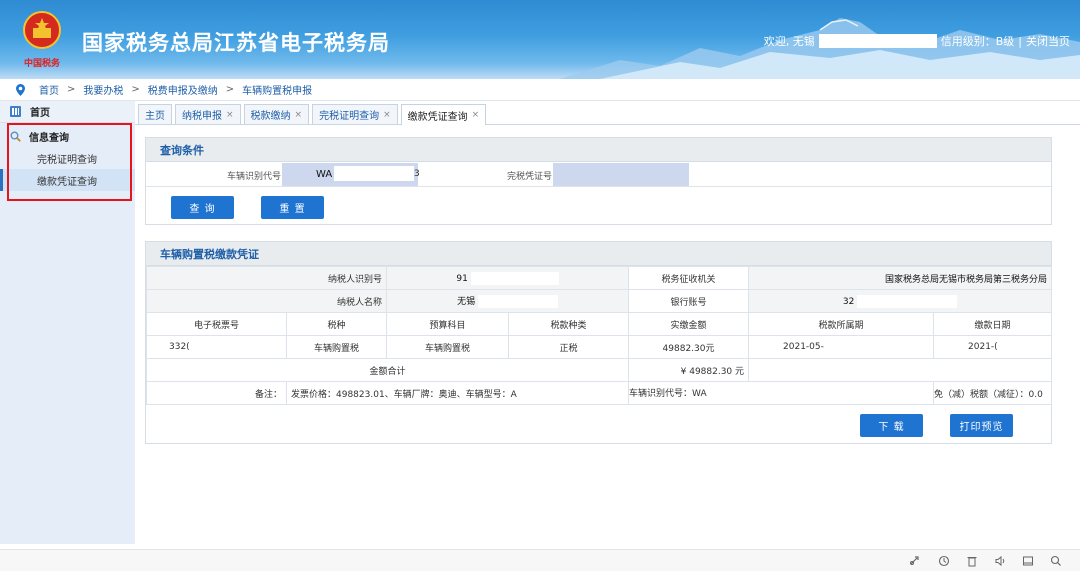  I want to click on taxpayer-id-label: 纳税人识别号, so click(266, 278).